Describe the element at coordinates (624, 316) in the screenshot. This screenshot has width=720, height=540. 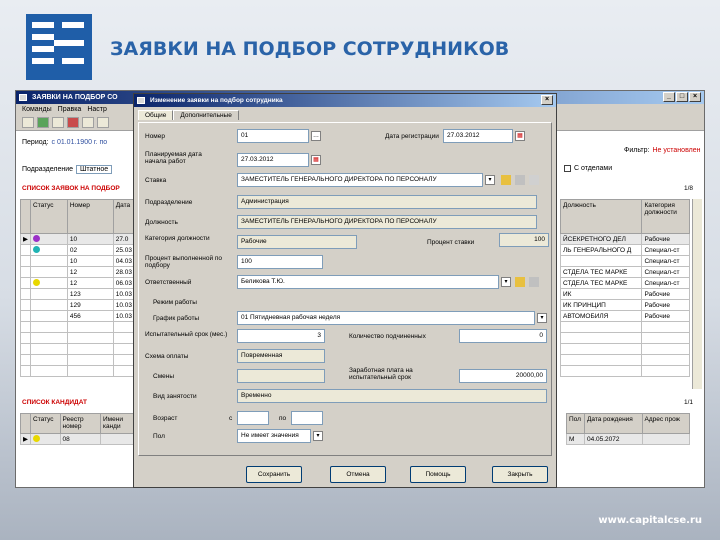
I see `table-row: АВТОМОБИЛЯ Рабочие` at that location.